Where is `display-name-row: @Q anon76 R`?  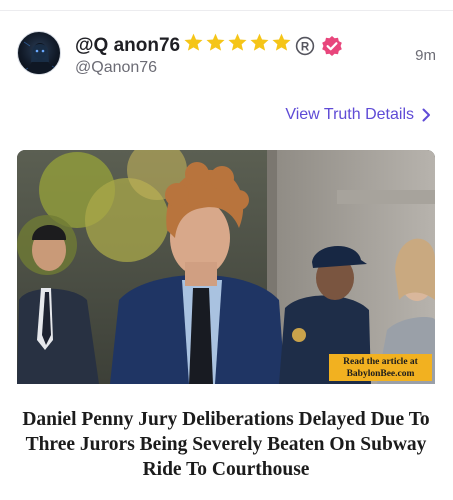
display-name-row: @Q anon76 R is located at coordinates (209, 45).